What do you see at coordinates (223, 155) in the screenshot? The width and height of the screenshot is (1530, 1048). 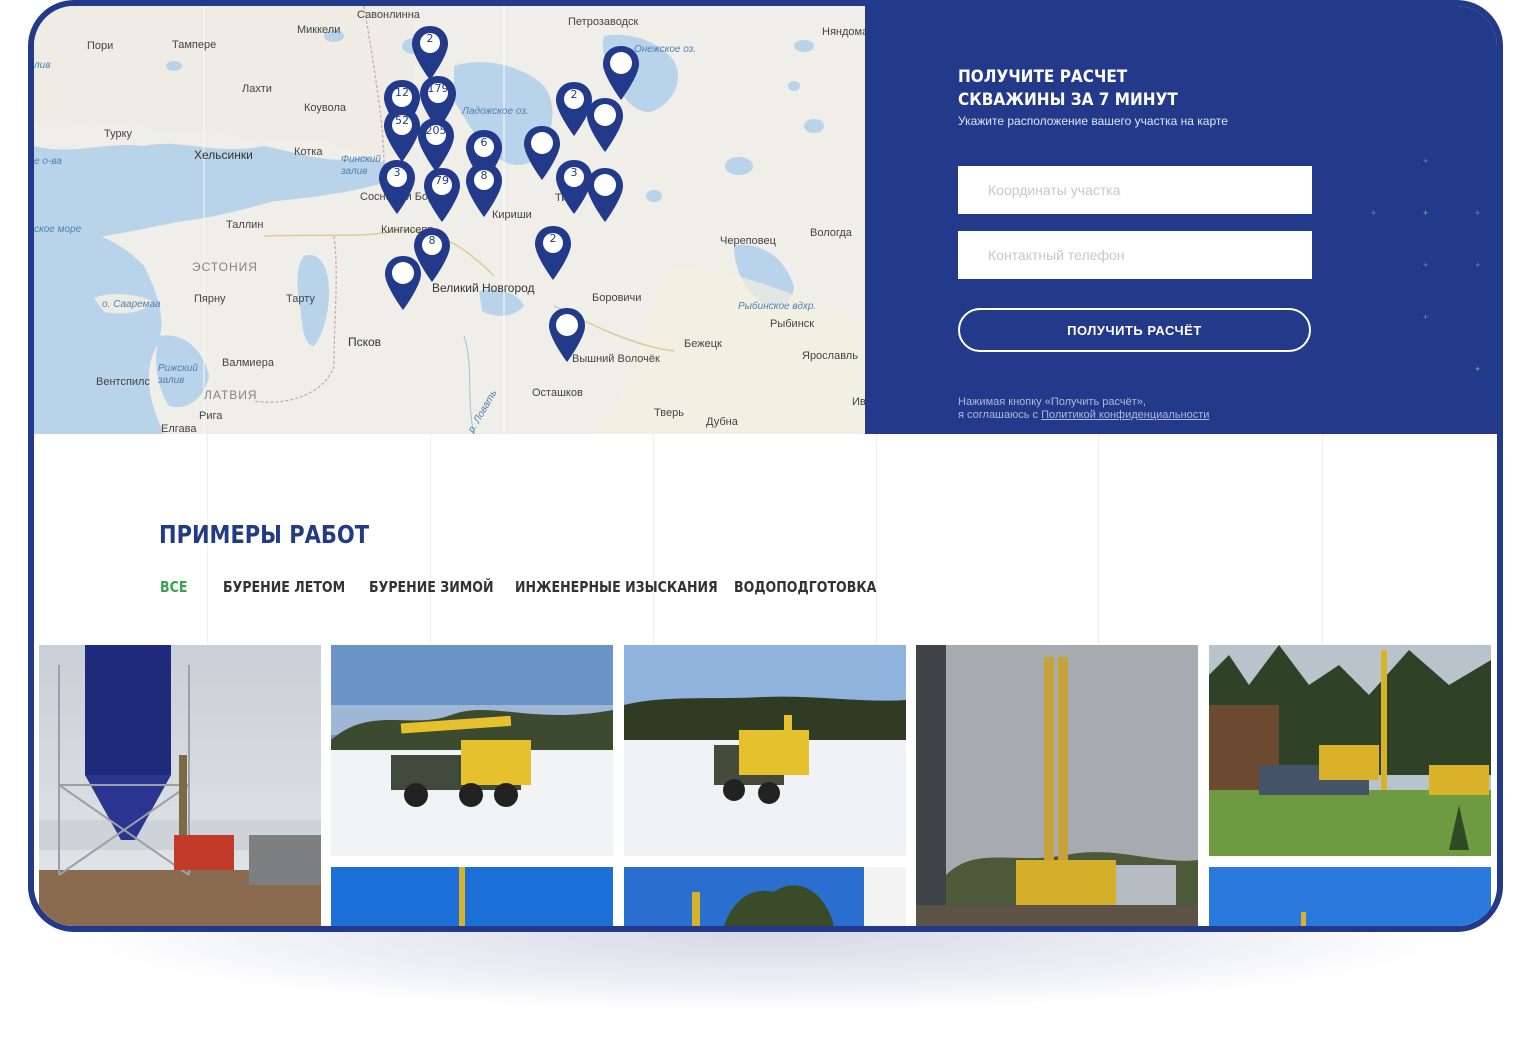 I see `city-label: Хельсинки` at bounding box center [223, 155].